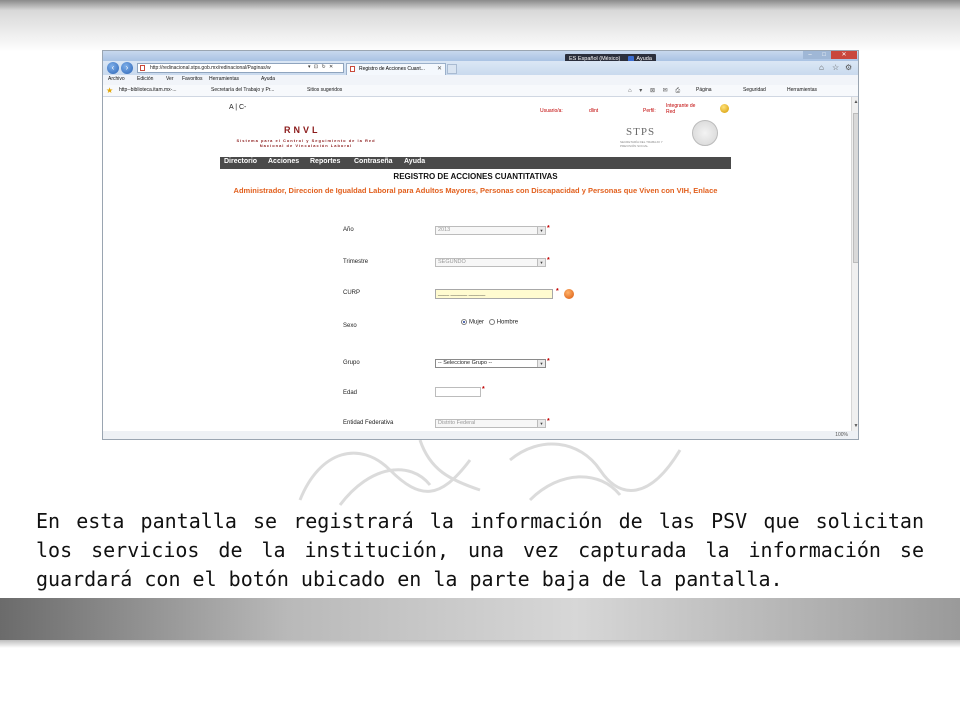 This screenshot has width=960, height=720. Describe the element at coordinates (490, 423) in the screenshot. I see `select-entidad: Distrito Federal ▼` at that location.